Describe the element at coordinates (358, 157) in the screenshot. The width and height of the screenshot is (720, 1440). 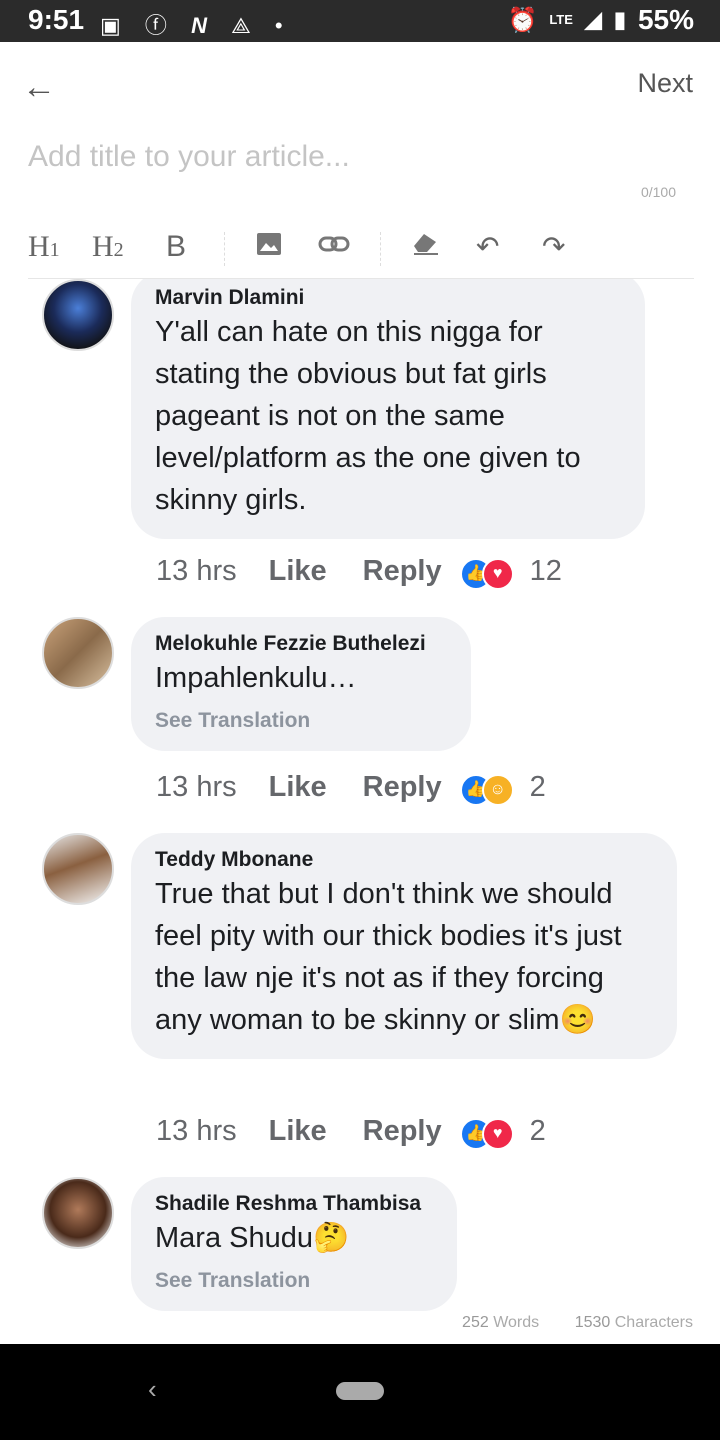
I see `article-title-input` at that location.